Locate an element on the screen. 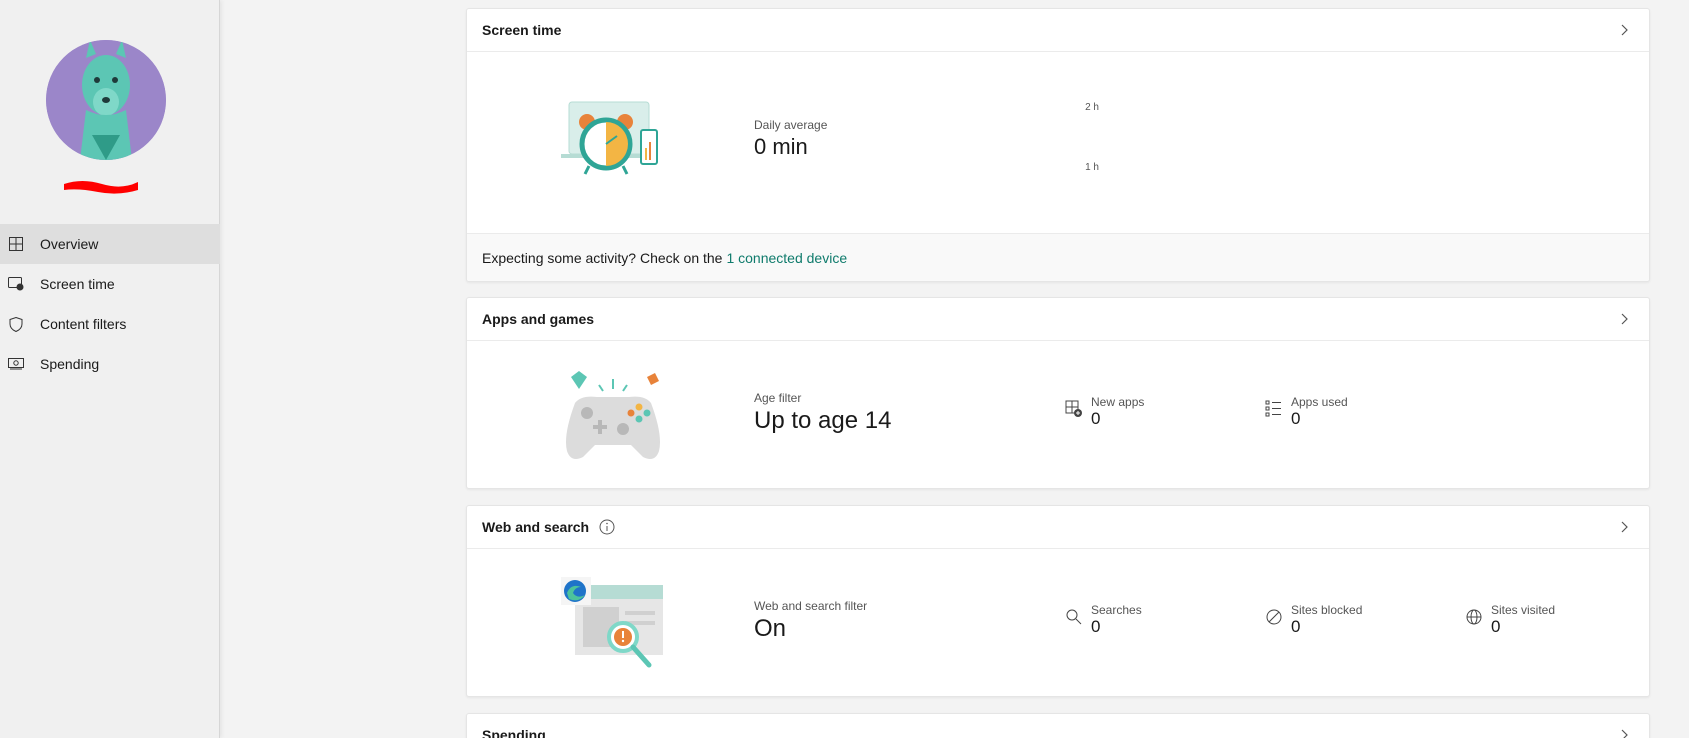  sidebar-item-overview: Overview is located at coordinates (110, 244).